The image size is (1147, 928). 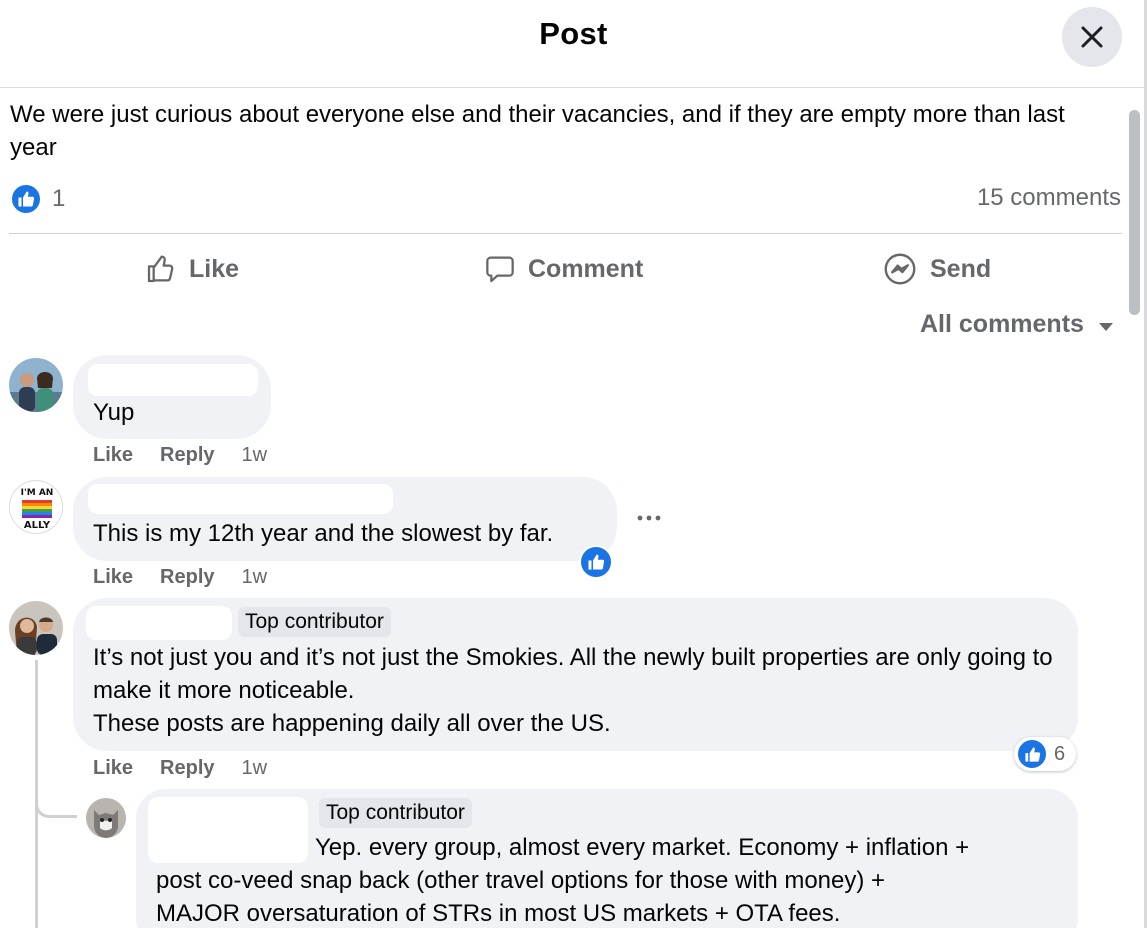 What do you see at coordinates (1060, 753) in the screenshot?
I see `reaction-count: 6` at bounding box center [1060, 753].